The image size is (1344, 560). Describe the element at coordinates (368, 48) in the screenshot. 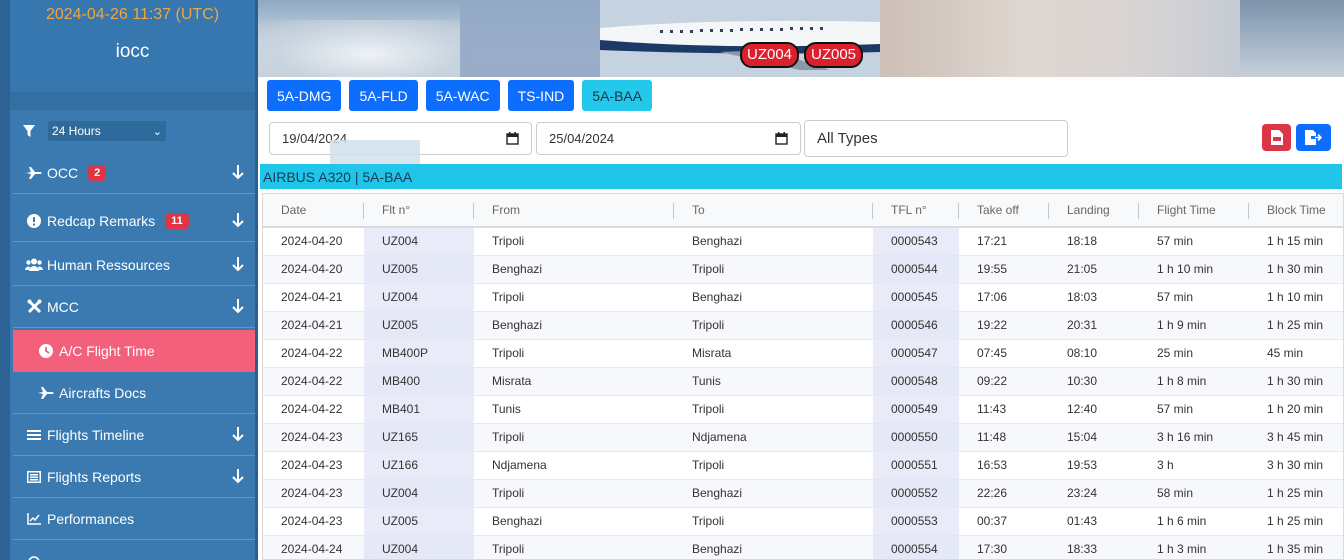

I see `banner-clouds` at that location.